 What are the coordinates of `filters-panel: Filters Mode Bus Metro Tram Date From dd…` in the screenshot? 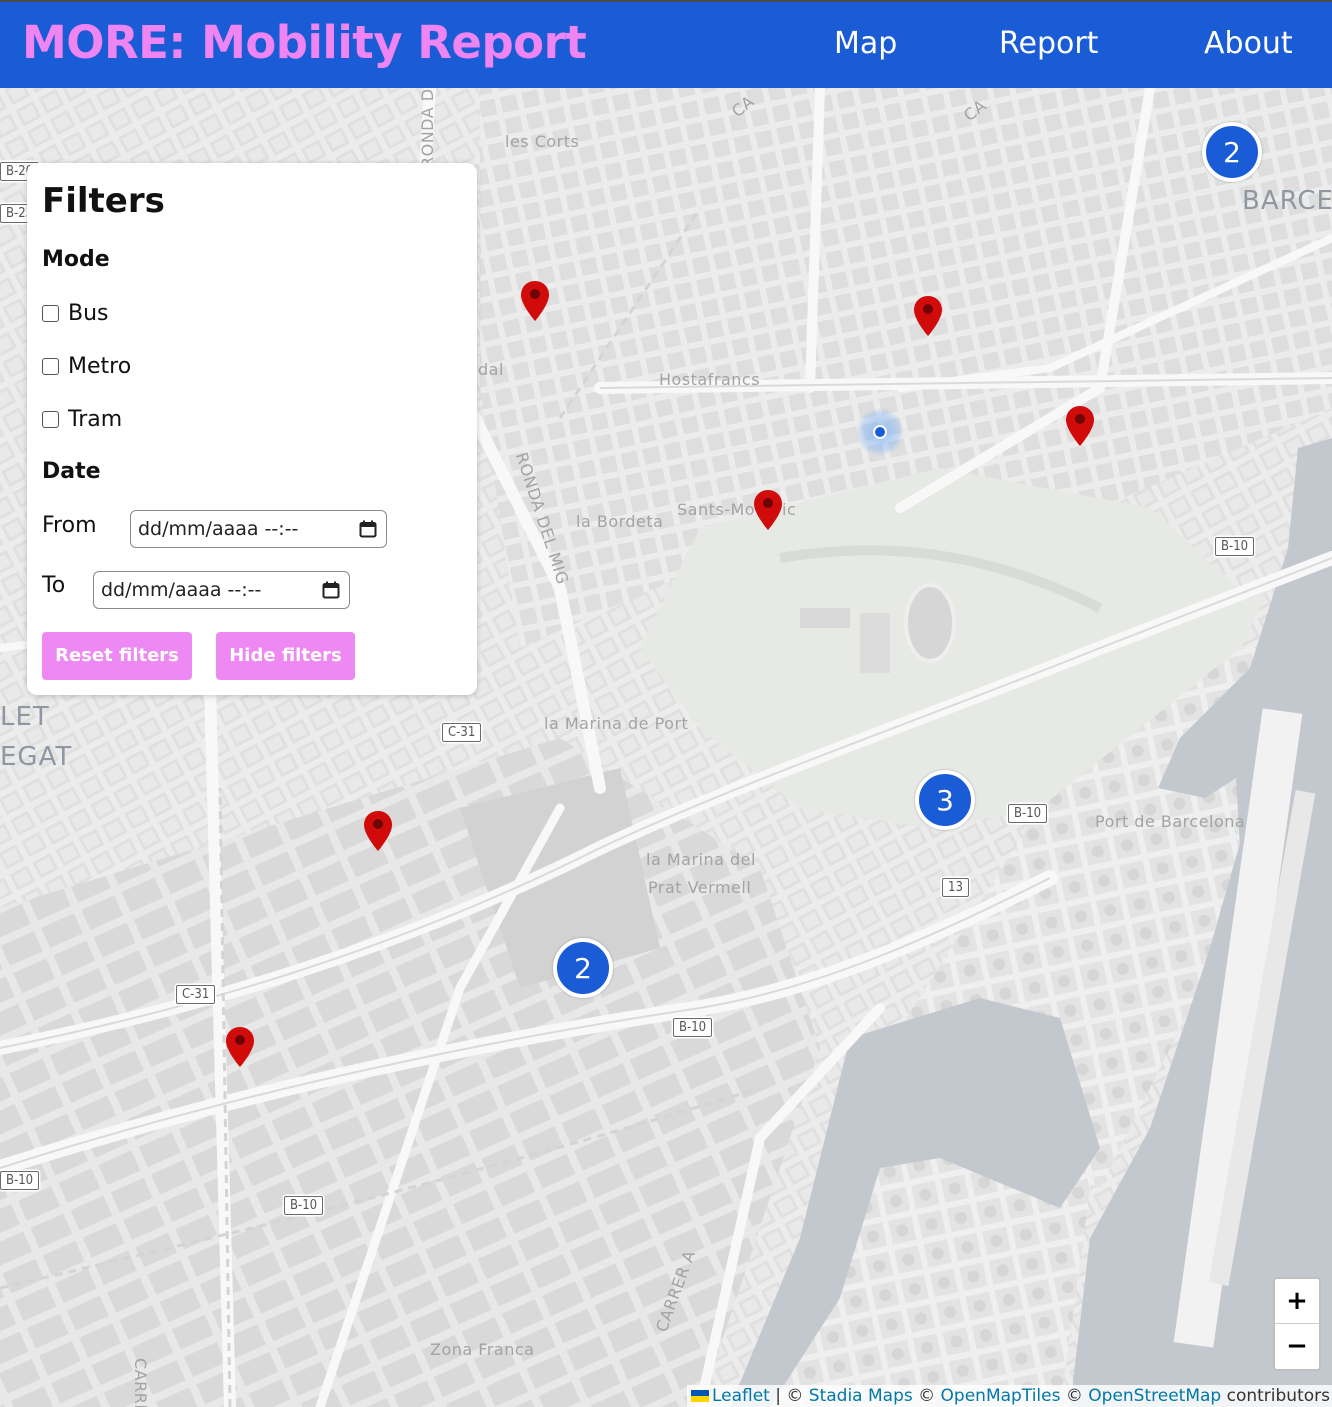 It's located at (252, 429).